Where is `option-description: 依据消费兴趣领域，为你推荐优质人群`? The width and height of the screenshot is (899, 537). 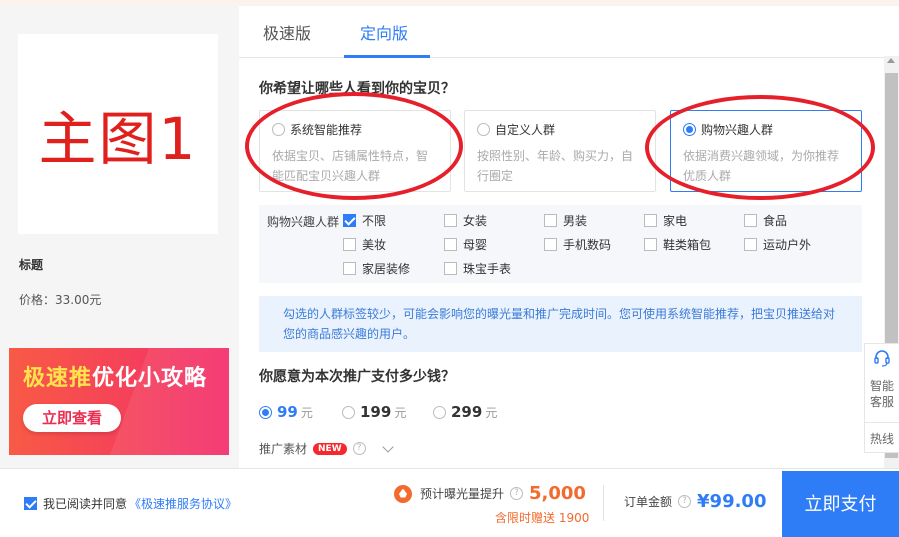 option-description: 依据消费兴趣领域，为你推荐优质人群 is located at coordinates (761, 166).